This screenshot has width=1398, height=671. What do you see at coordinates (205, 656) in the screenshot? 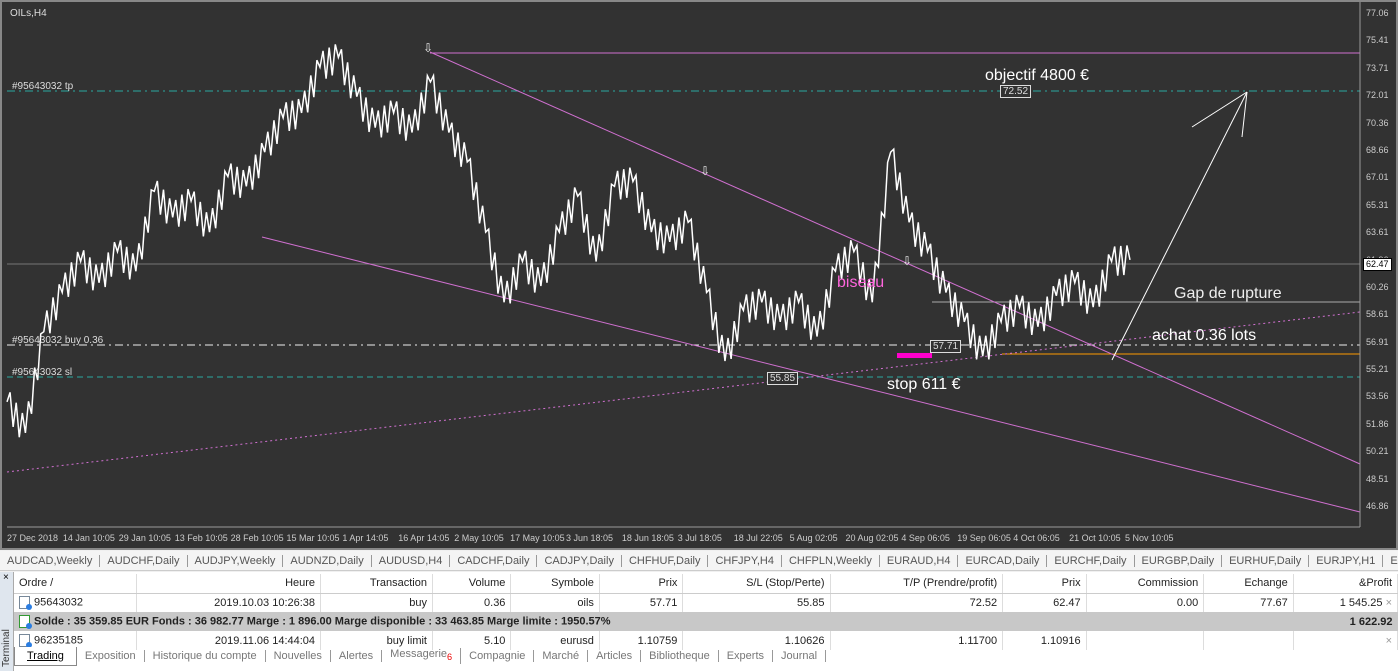
I see `terminal-tab: Historique du compte` at bounding box center [205, 656].